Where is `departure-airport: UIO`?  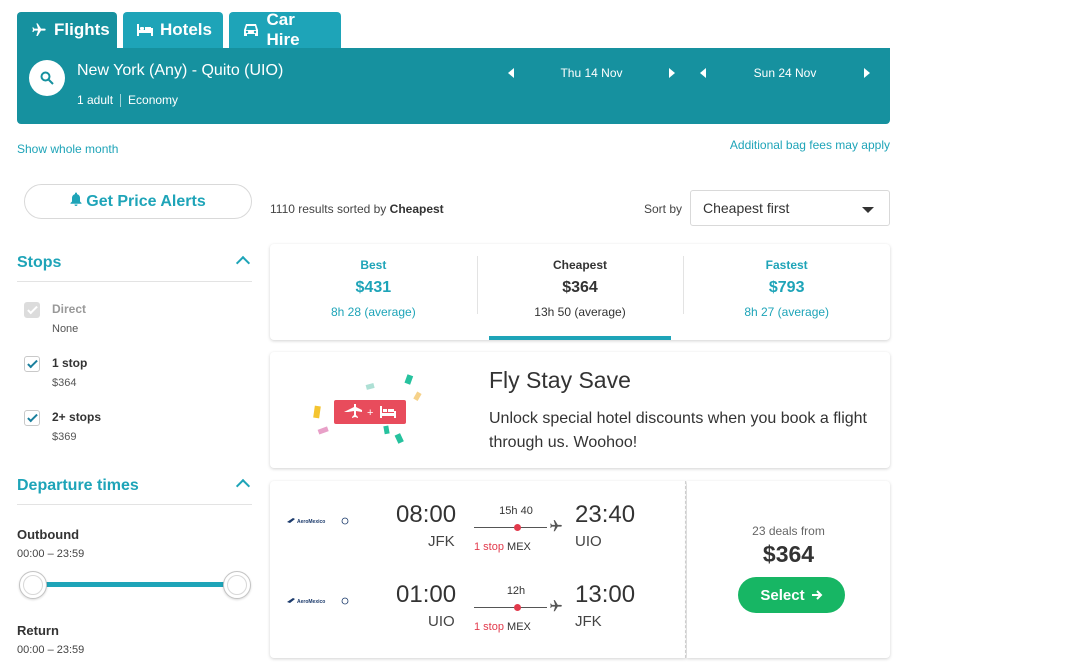
departure-airport: UIO is located at coordinates (441, 621).